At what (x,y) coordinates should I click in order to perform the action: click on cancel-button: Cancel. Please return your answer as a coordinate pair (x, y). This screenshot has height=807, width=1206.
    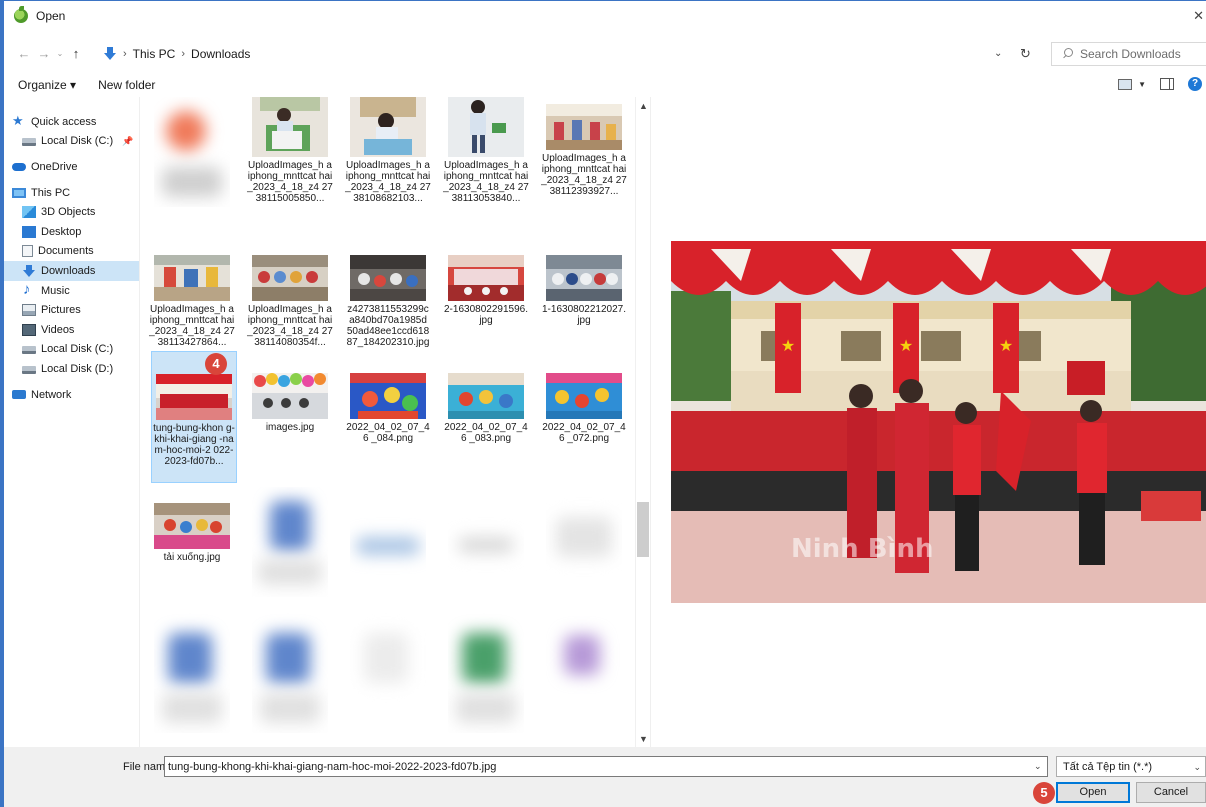
    Looking at the image, I should click on (1171, 792).